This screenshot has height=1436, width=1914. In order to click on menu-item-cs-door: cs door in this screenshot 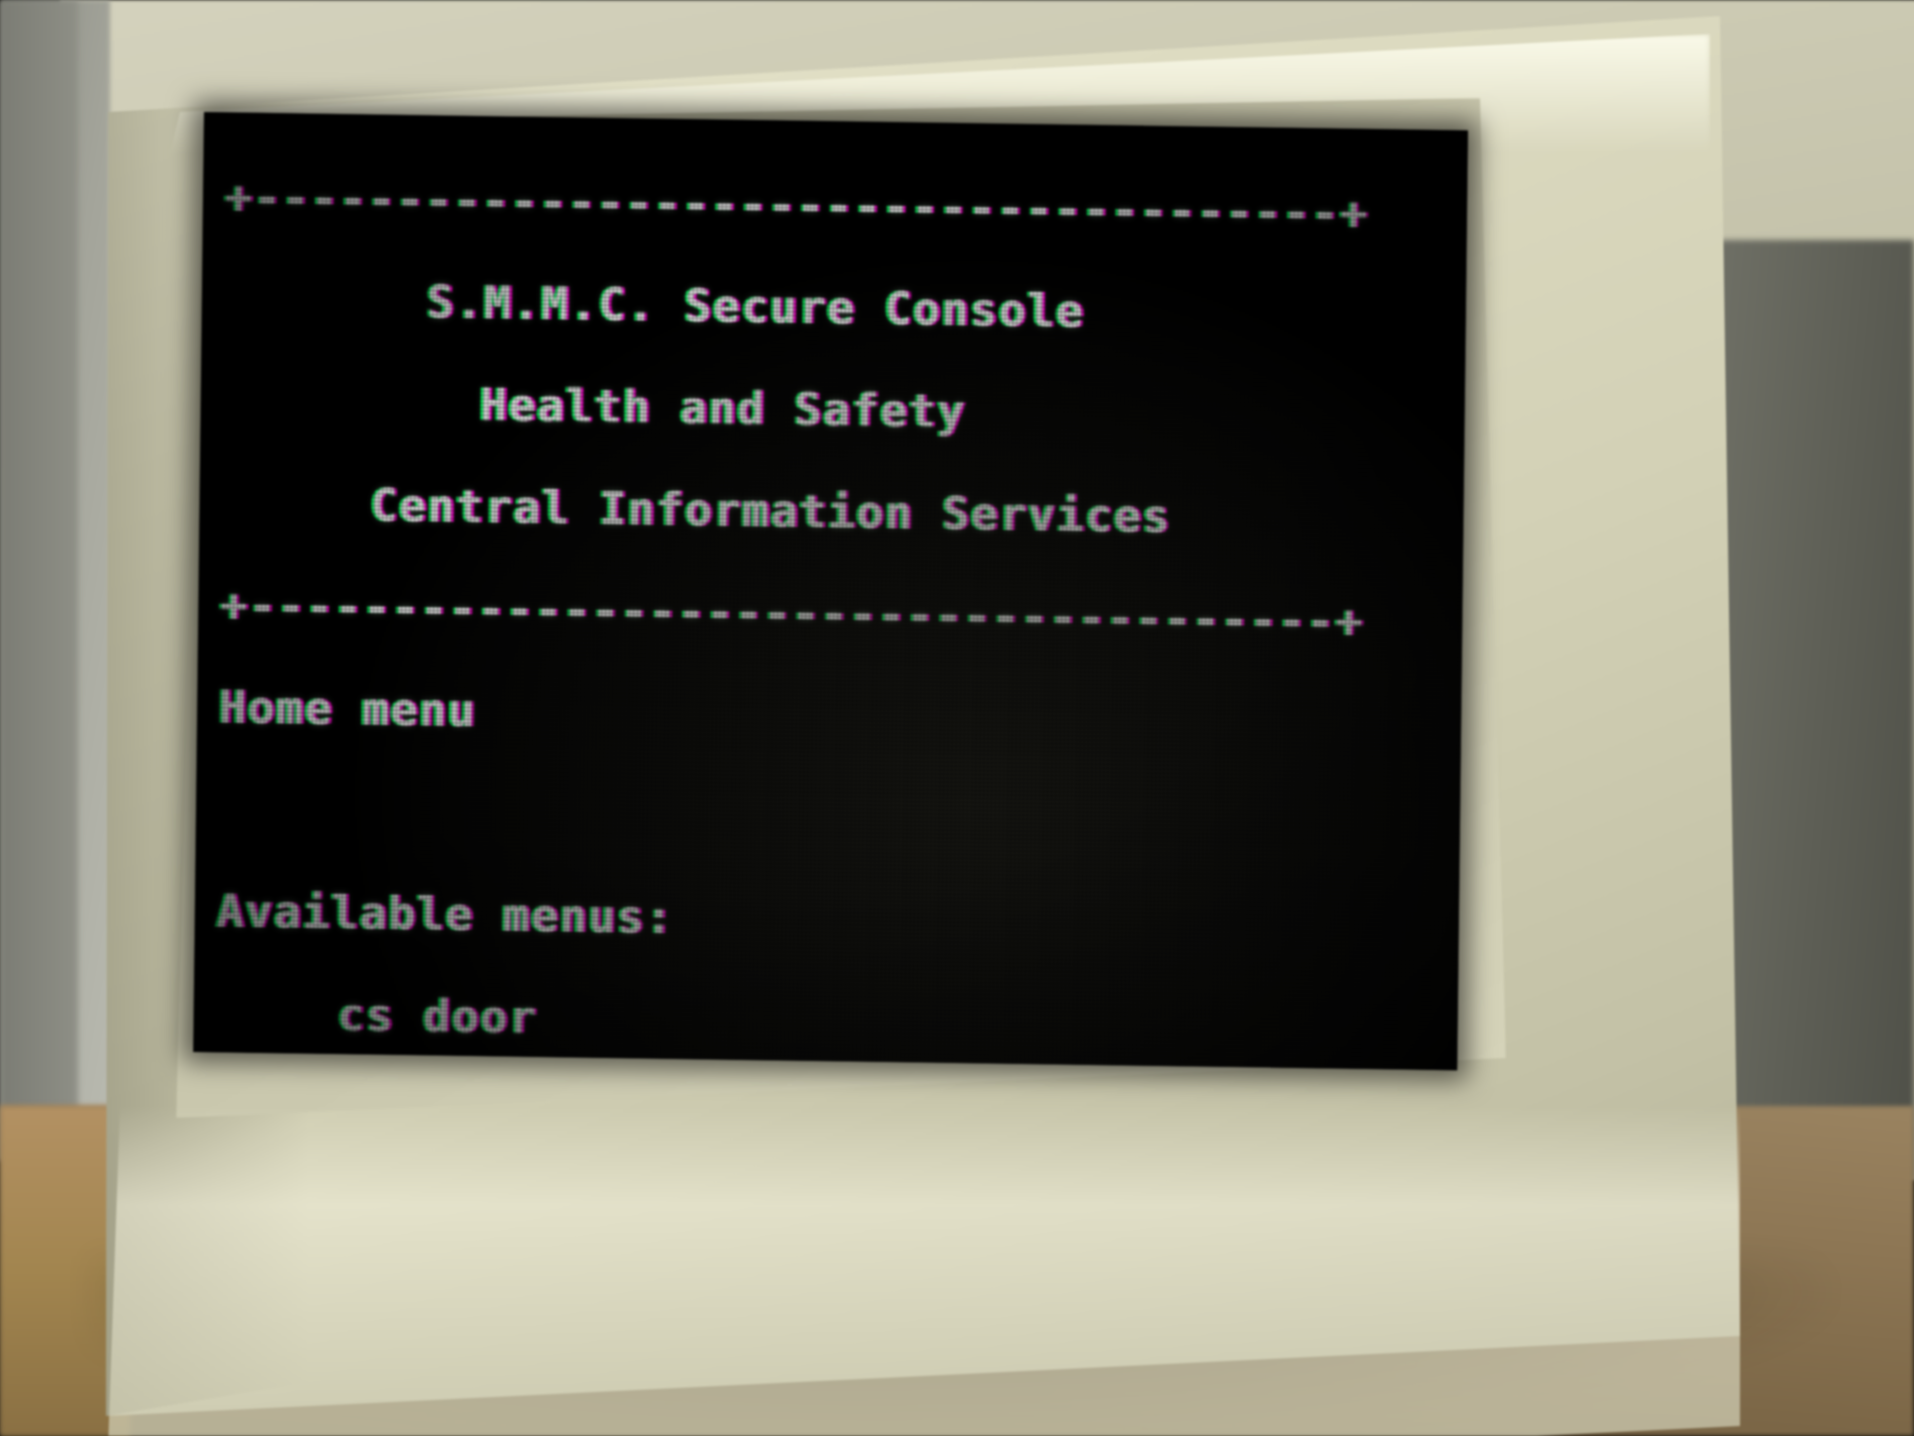, I will do `click(835, 1021)`.